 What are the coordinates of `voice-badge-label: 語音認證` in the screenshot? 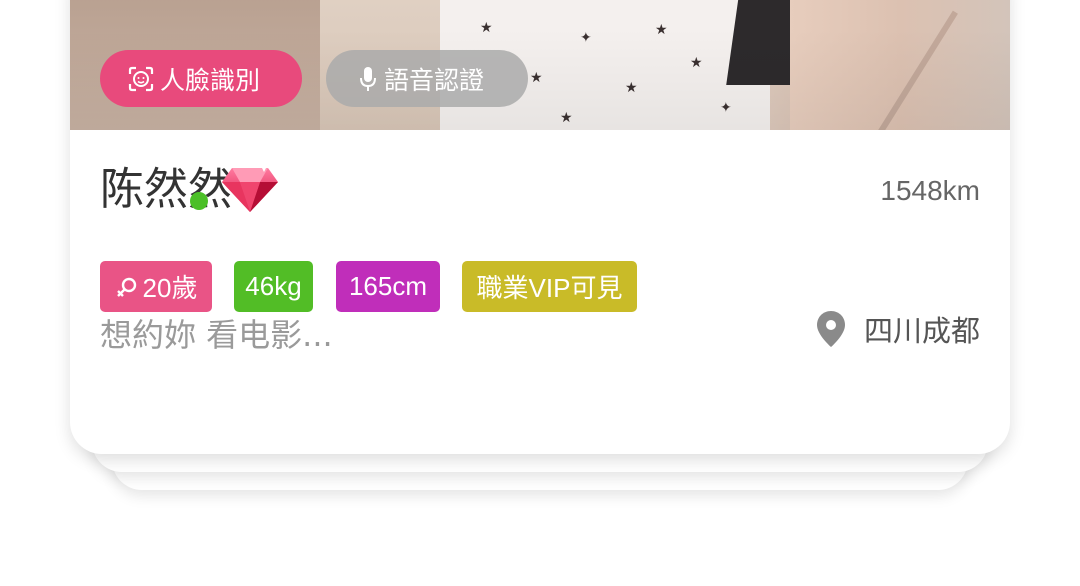 It's located at (434, 80).